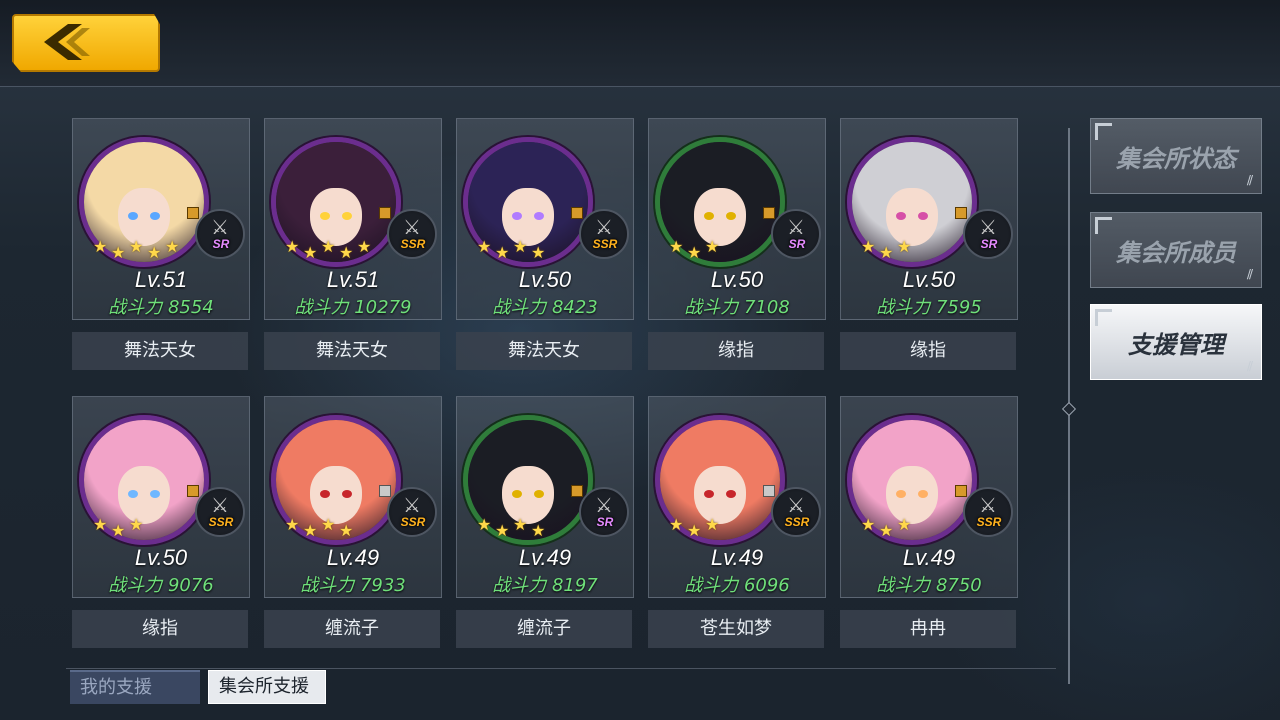 Image resolution: width=1280 pixels, height=720 pixels. I want to click on member-card: ★ ★ ★ ⚔ SR Lv.50 战斗力 7108, so click(737, 219).